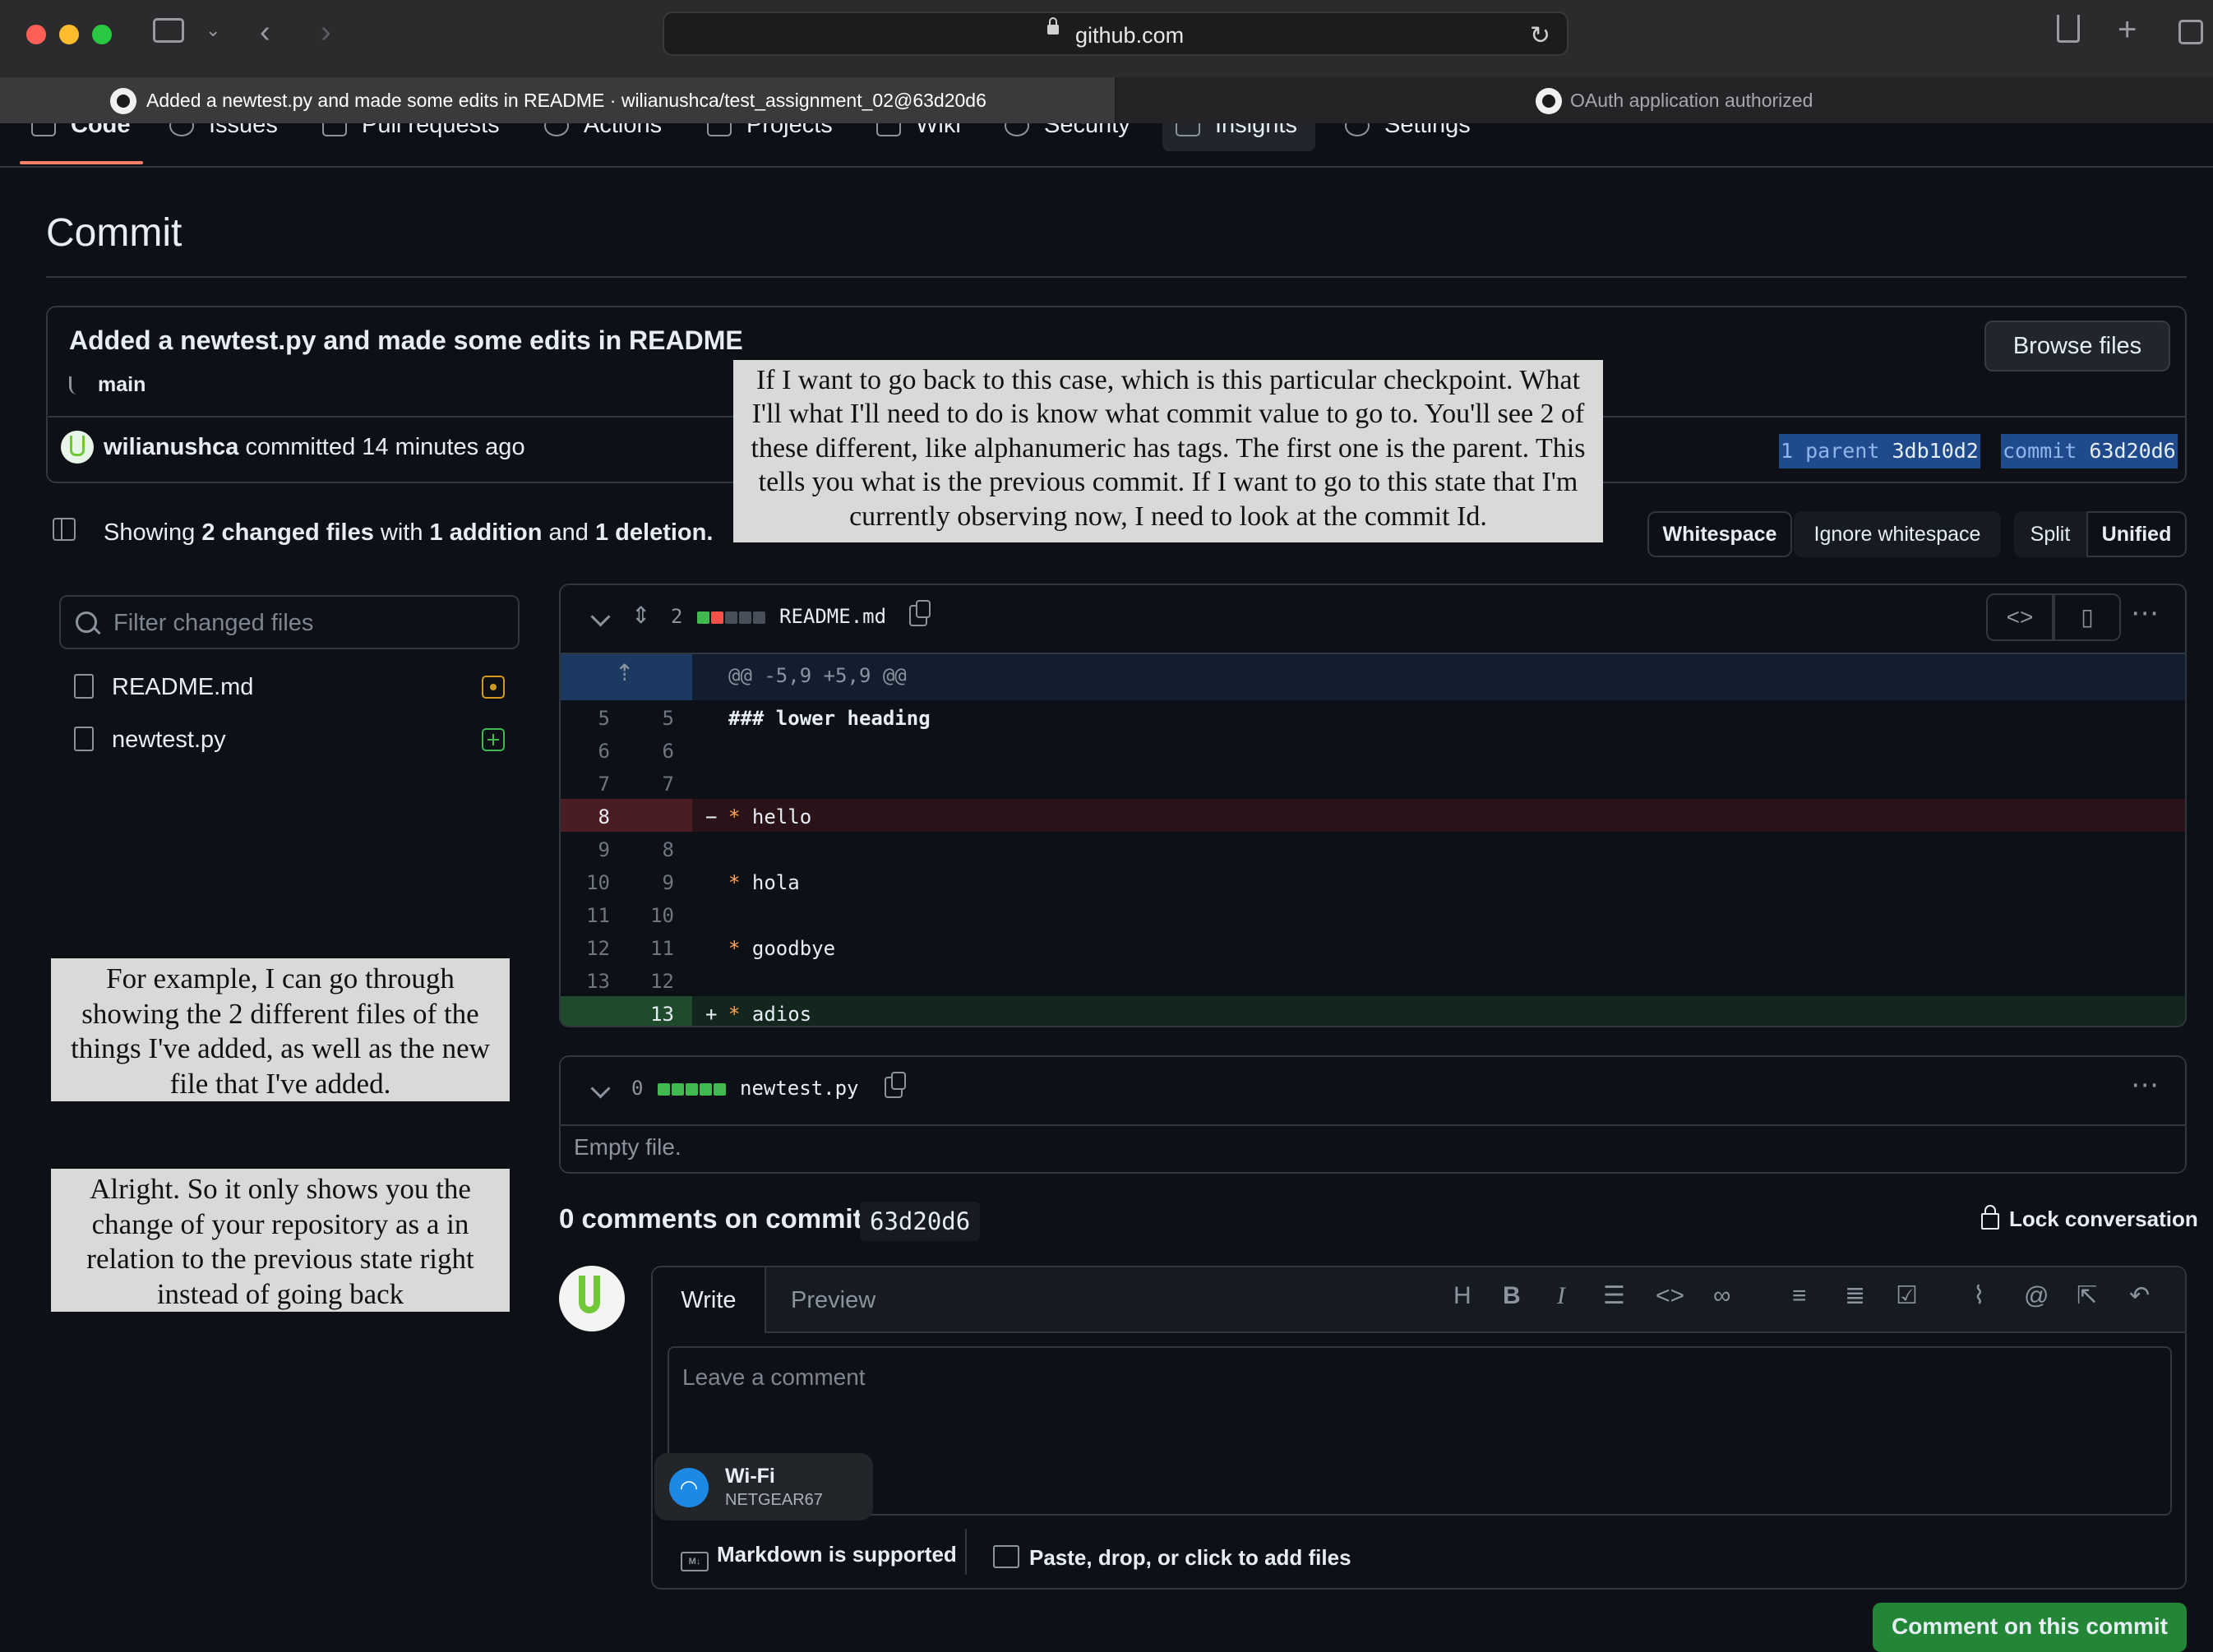  What do you see at coordinates (493, 687) in the screenshot?
I see `file-modified-icon` at bounding box center [493, 687].